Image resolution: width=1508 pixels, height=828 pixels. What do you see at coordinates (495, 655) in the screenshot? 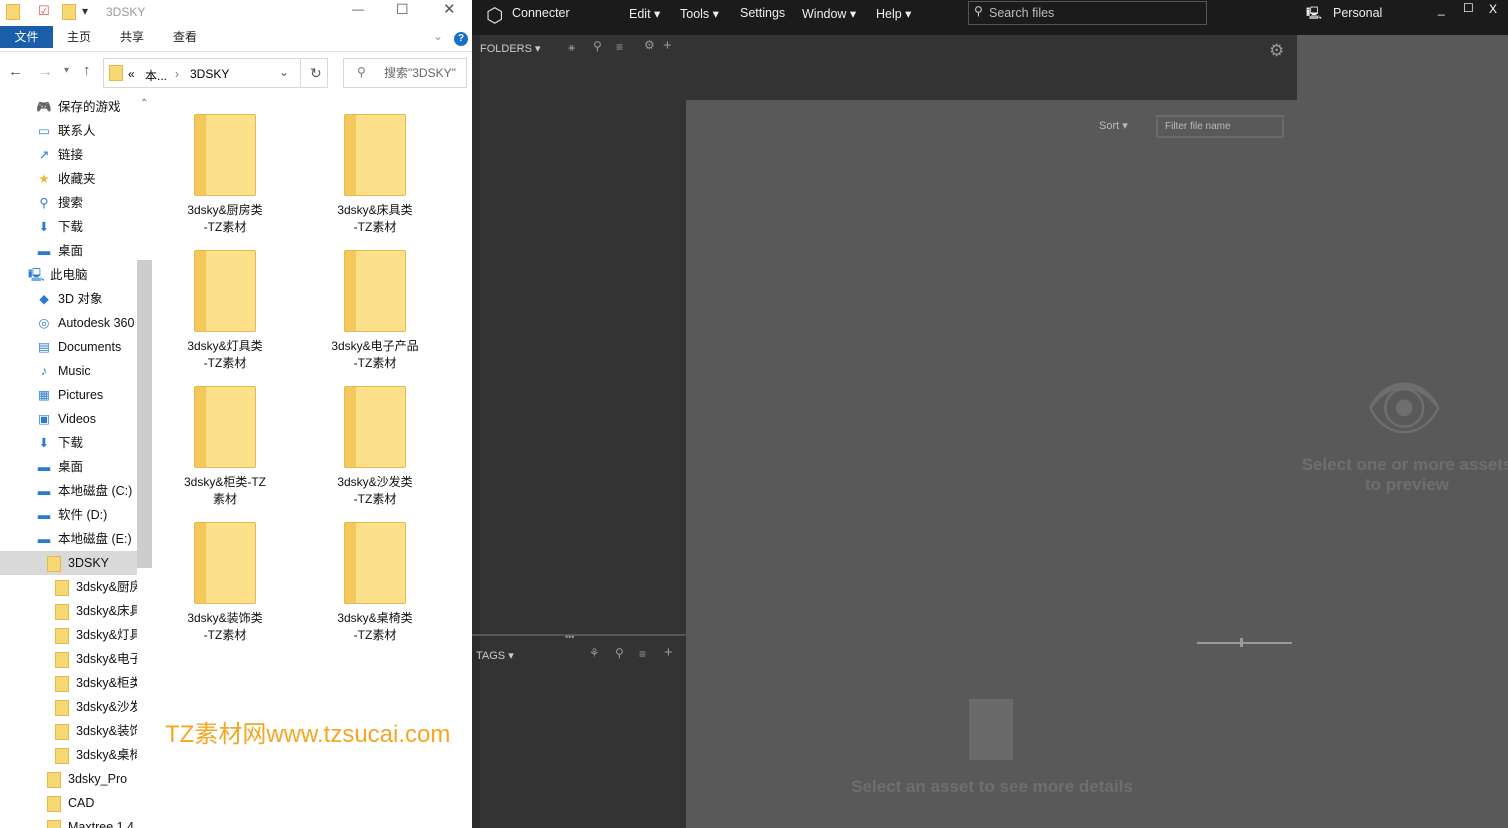
I see `tags-dropdown: TAGS ▾` at bounding box center [495, 655].